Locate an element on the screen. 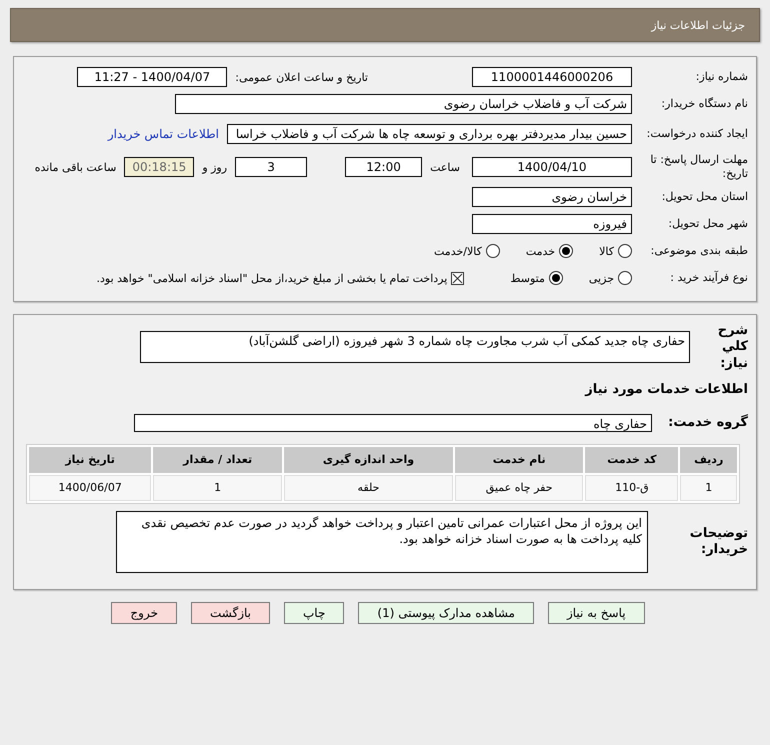 This screenshot has height=745, width=770. action-button: مشاهده مدارک پیوستی (1) is located at coordinates (446, 613).